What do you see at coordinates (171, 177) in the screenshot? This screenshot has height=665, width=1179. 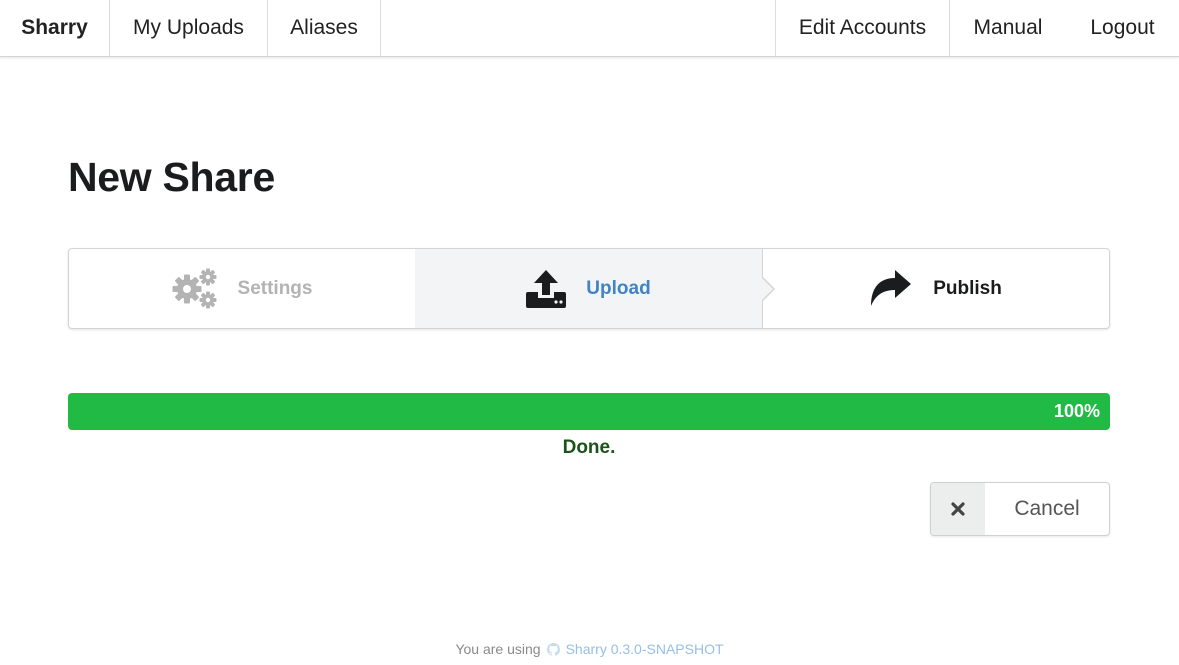 I see `page-title: New Share` at bounding box center [171, 177].